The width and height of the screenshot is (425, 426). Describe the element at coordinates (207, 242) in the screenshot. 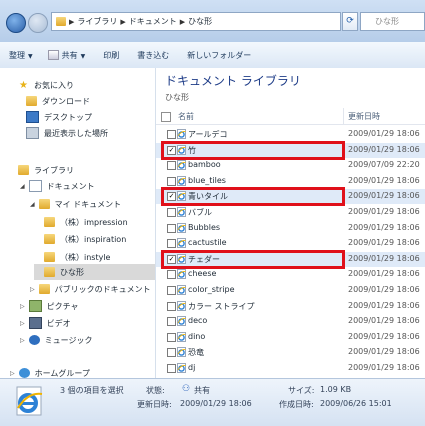

I see `file-name: cactustile` at that location.